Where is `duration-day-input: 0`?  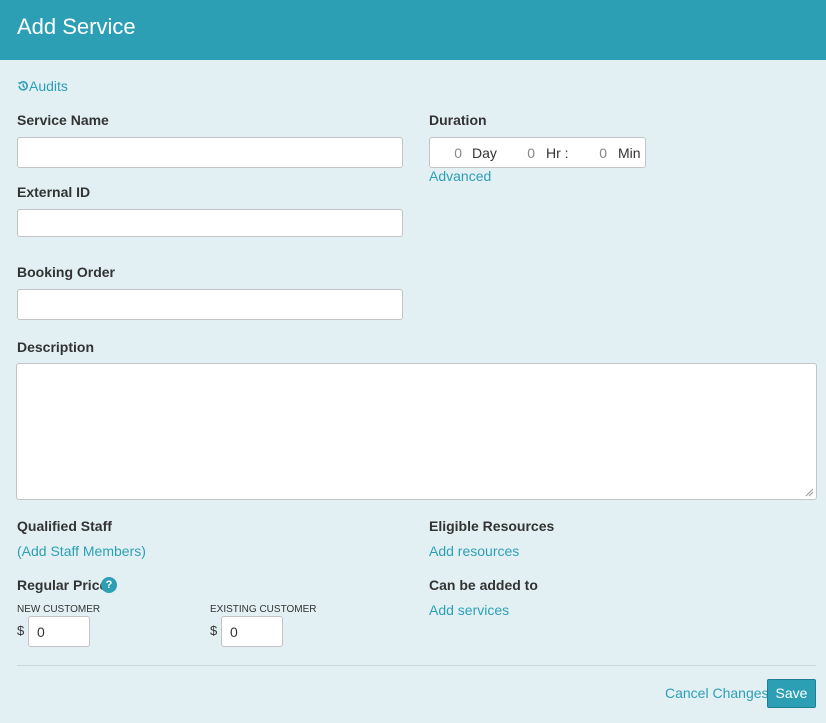 duration-day-input: 0 is located at coordinates (452, 153).